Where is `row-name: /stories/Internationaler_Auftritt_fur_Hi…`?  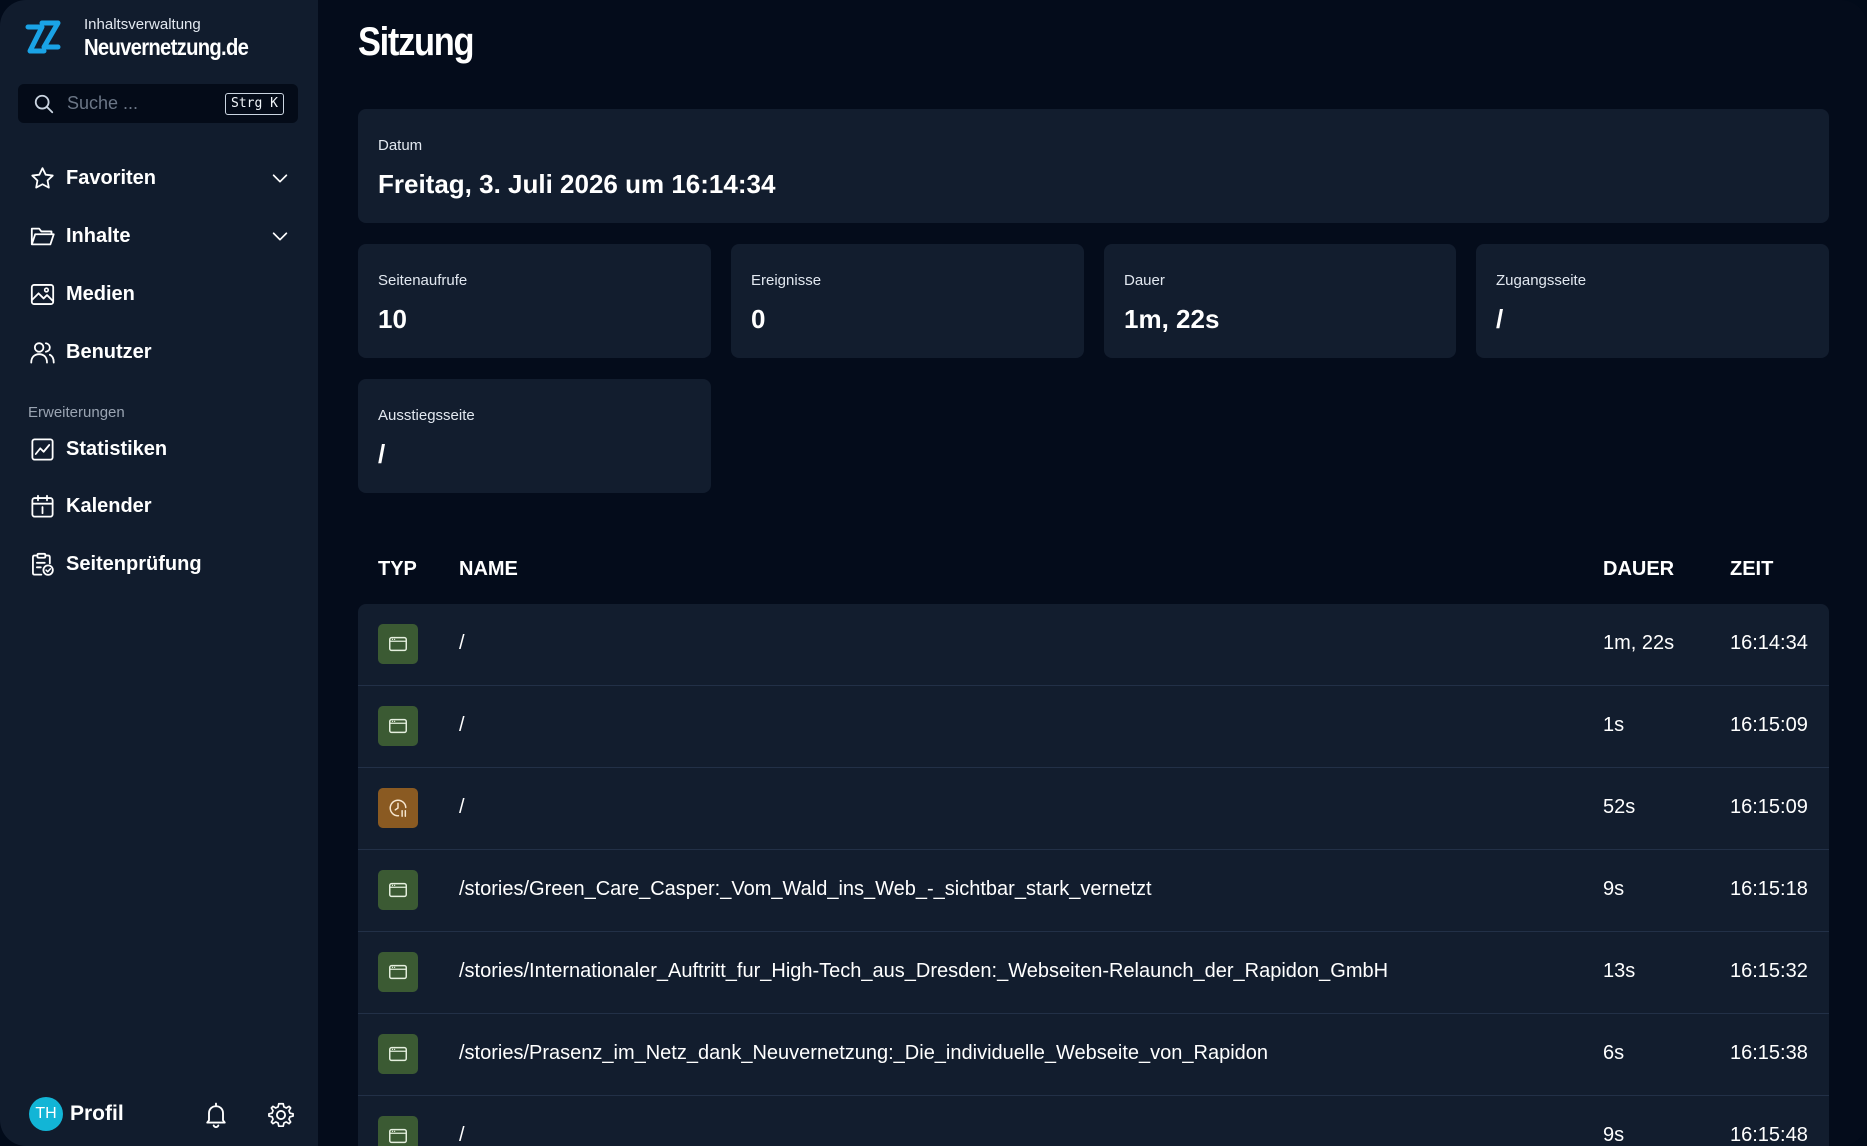 row-name: /stories/Internationaler_Auftritt_fur_Hi… is located at coordinates (924, 971).